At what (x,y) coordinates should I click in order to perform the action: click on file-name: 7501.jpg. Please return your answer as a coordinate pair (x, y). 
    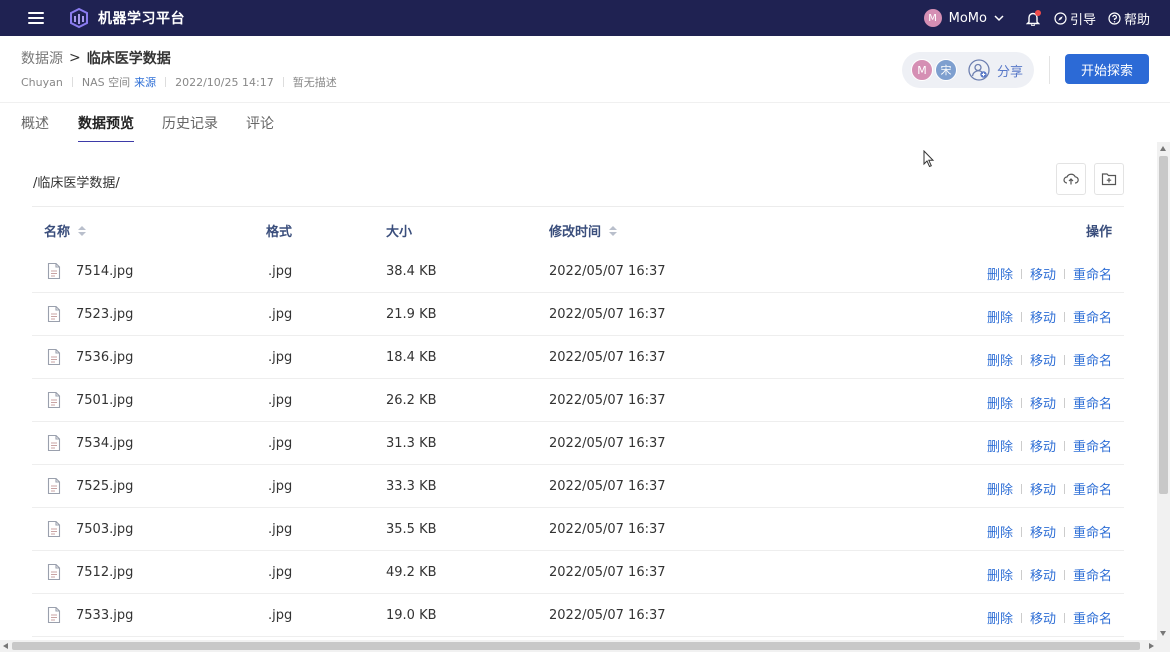
    Looking at the image, I should click on (104, 400).